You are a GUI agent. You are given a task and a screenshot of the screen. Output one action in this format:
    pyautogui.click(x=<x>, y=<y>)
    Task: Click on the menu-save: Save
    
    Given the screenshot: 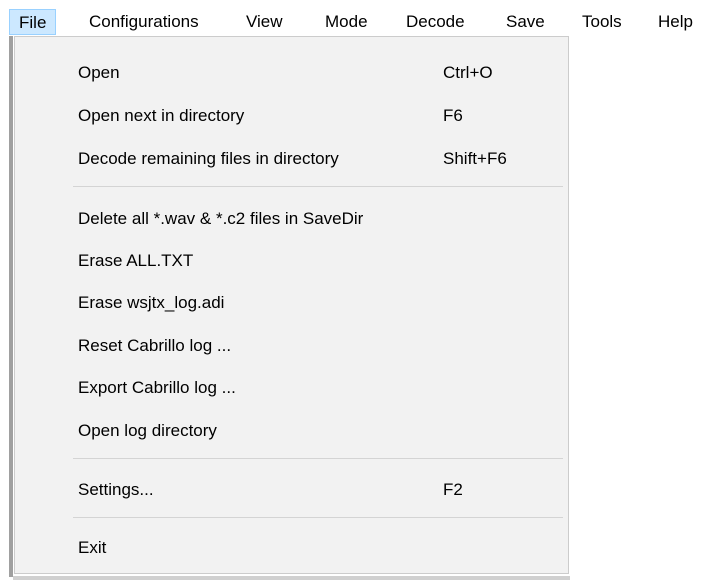 What is the action you would take?
    pyautogui.click(x=525, y=22)
    